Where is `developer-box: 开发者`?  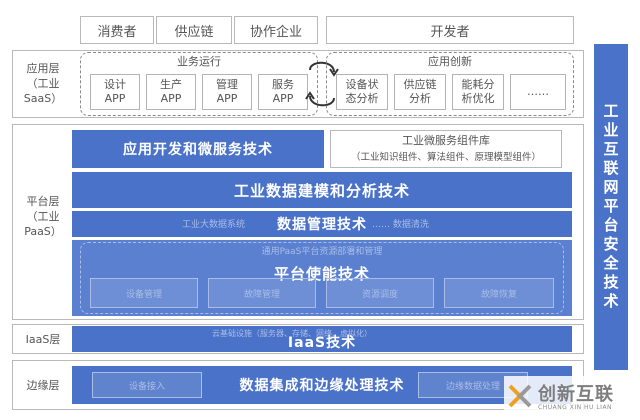
developer-box: 开发者 is located at coordinates (450, 30).